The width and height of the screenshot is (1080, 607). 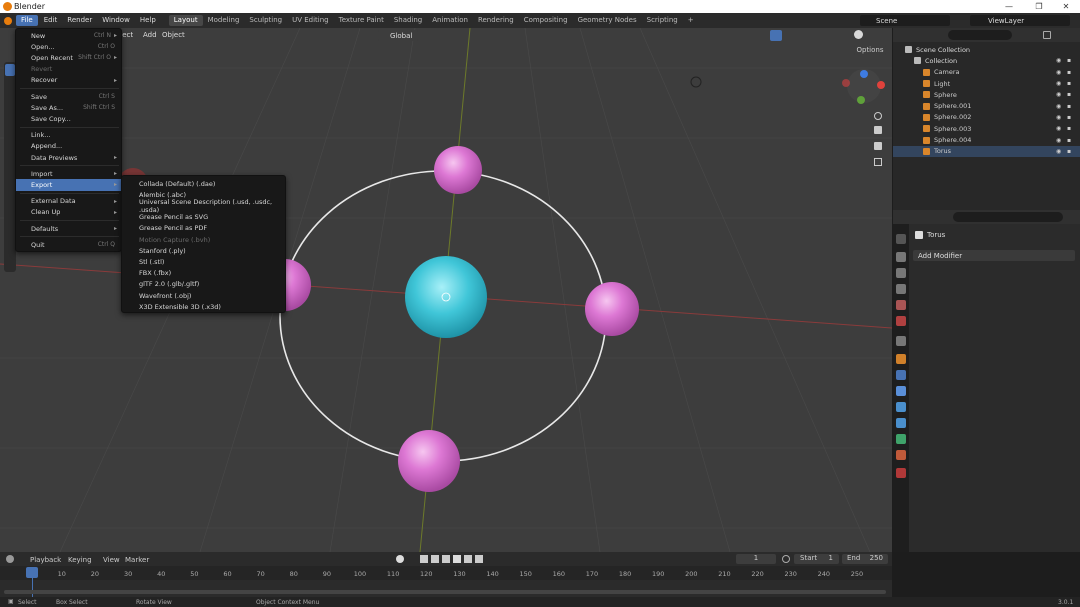 I want to click on close-button: ✕, so click(x=1066, y=6).